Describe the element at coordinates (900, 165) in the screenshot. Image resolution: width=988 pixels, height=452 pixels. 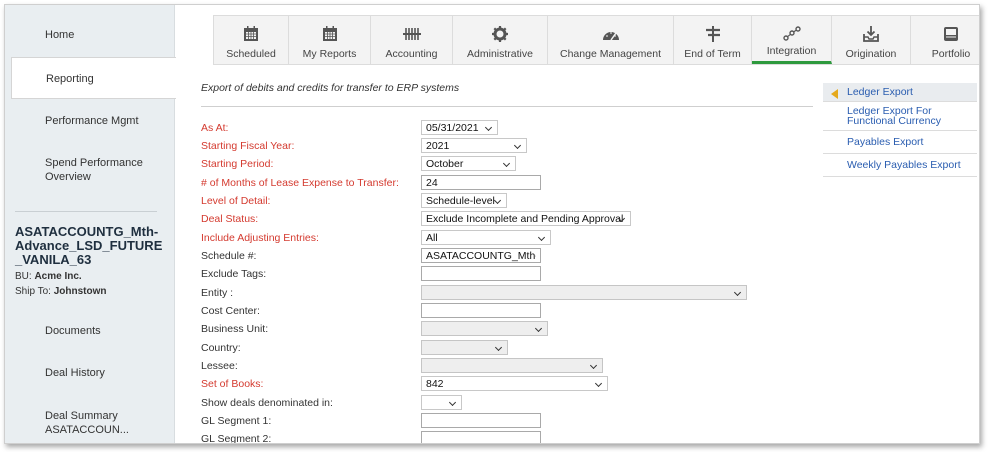
I see `menu-item-weekly-payables-export: Weekly Payables Export` at that location.